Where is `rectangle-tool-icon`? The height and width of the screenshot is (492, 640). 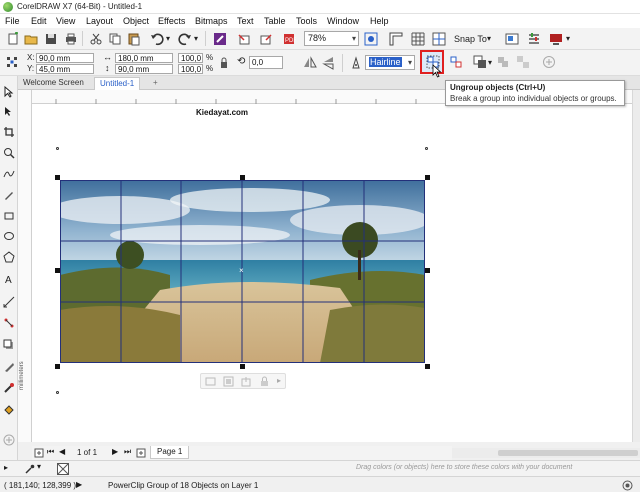
rectangle-tool-icon is located at coordinates (9, 216).